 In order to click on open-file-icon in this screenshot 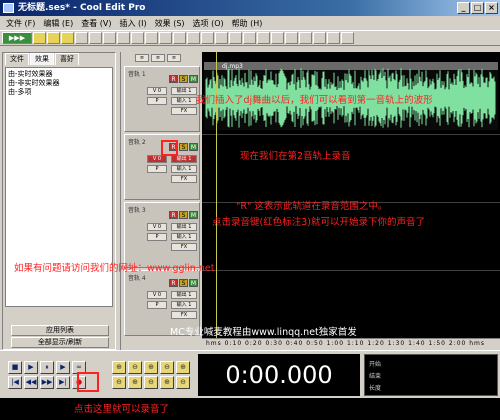, I will do `click(53, 38)`.